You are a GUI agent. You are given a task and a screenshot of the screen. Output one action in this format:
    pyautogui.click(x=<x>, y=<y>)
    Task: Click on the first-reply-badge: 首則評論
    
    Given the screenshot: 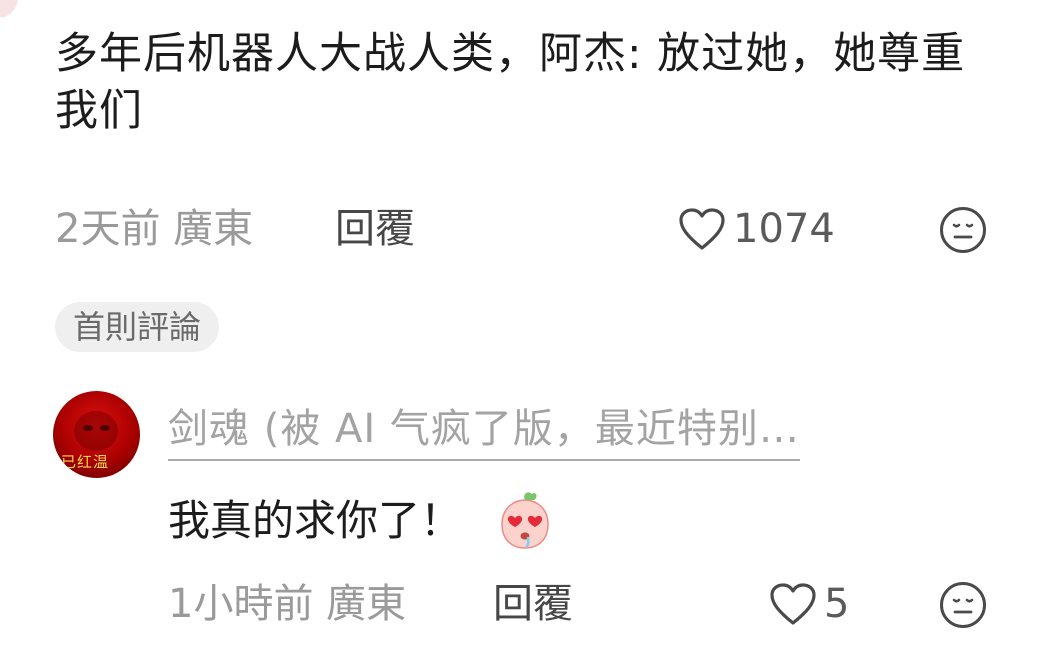 What is the action you would take?
    pyautogui.click(x=137, y=327)
    